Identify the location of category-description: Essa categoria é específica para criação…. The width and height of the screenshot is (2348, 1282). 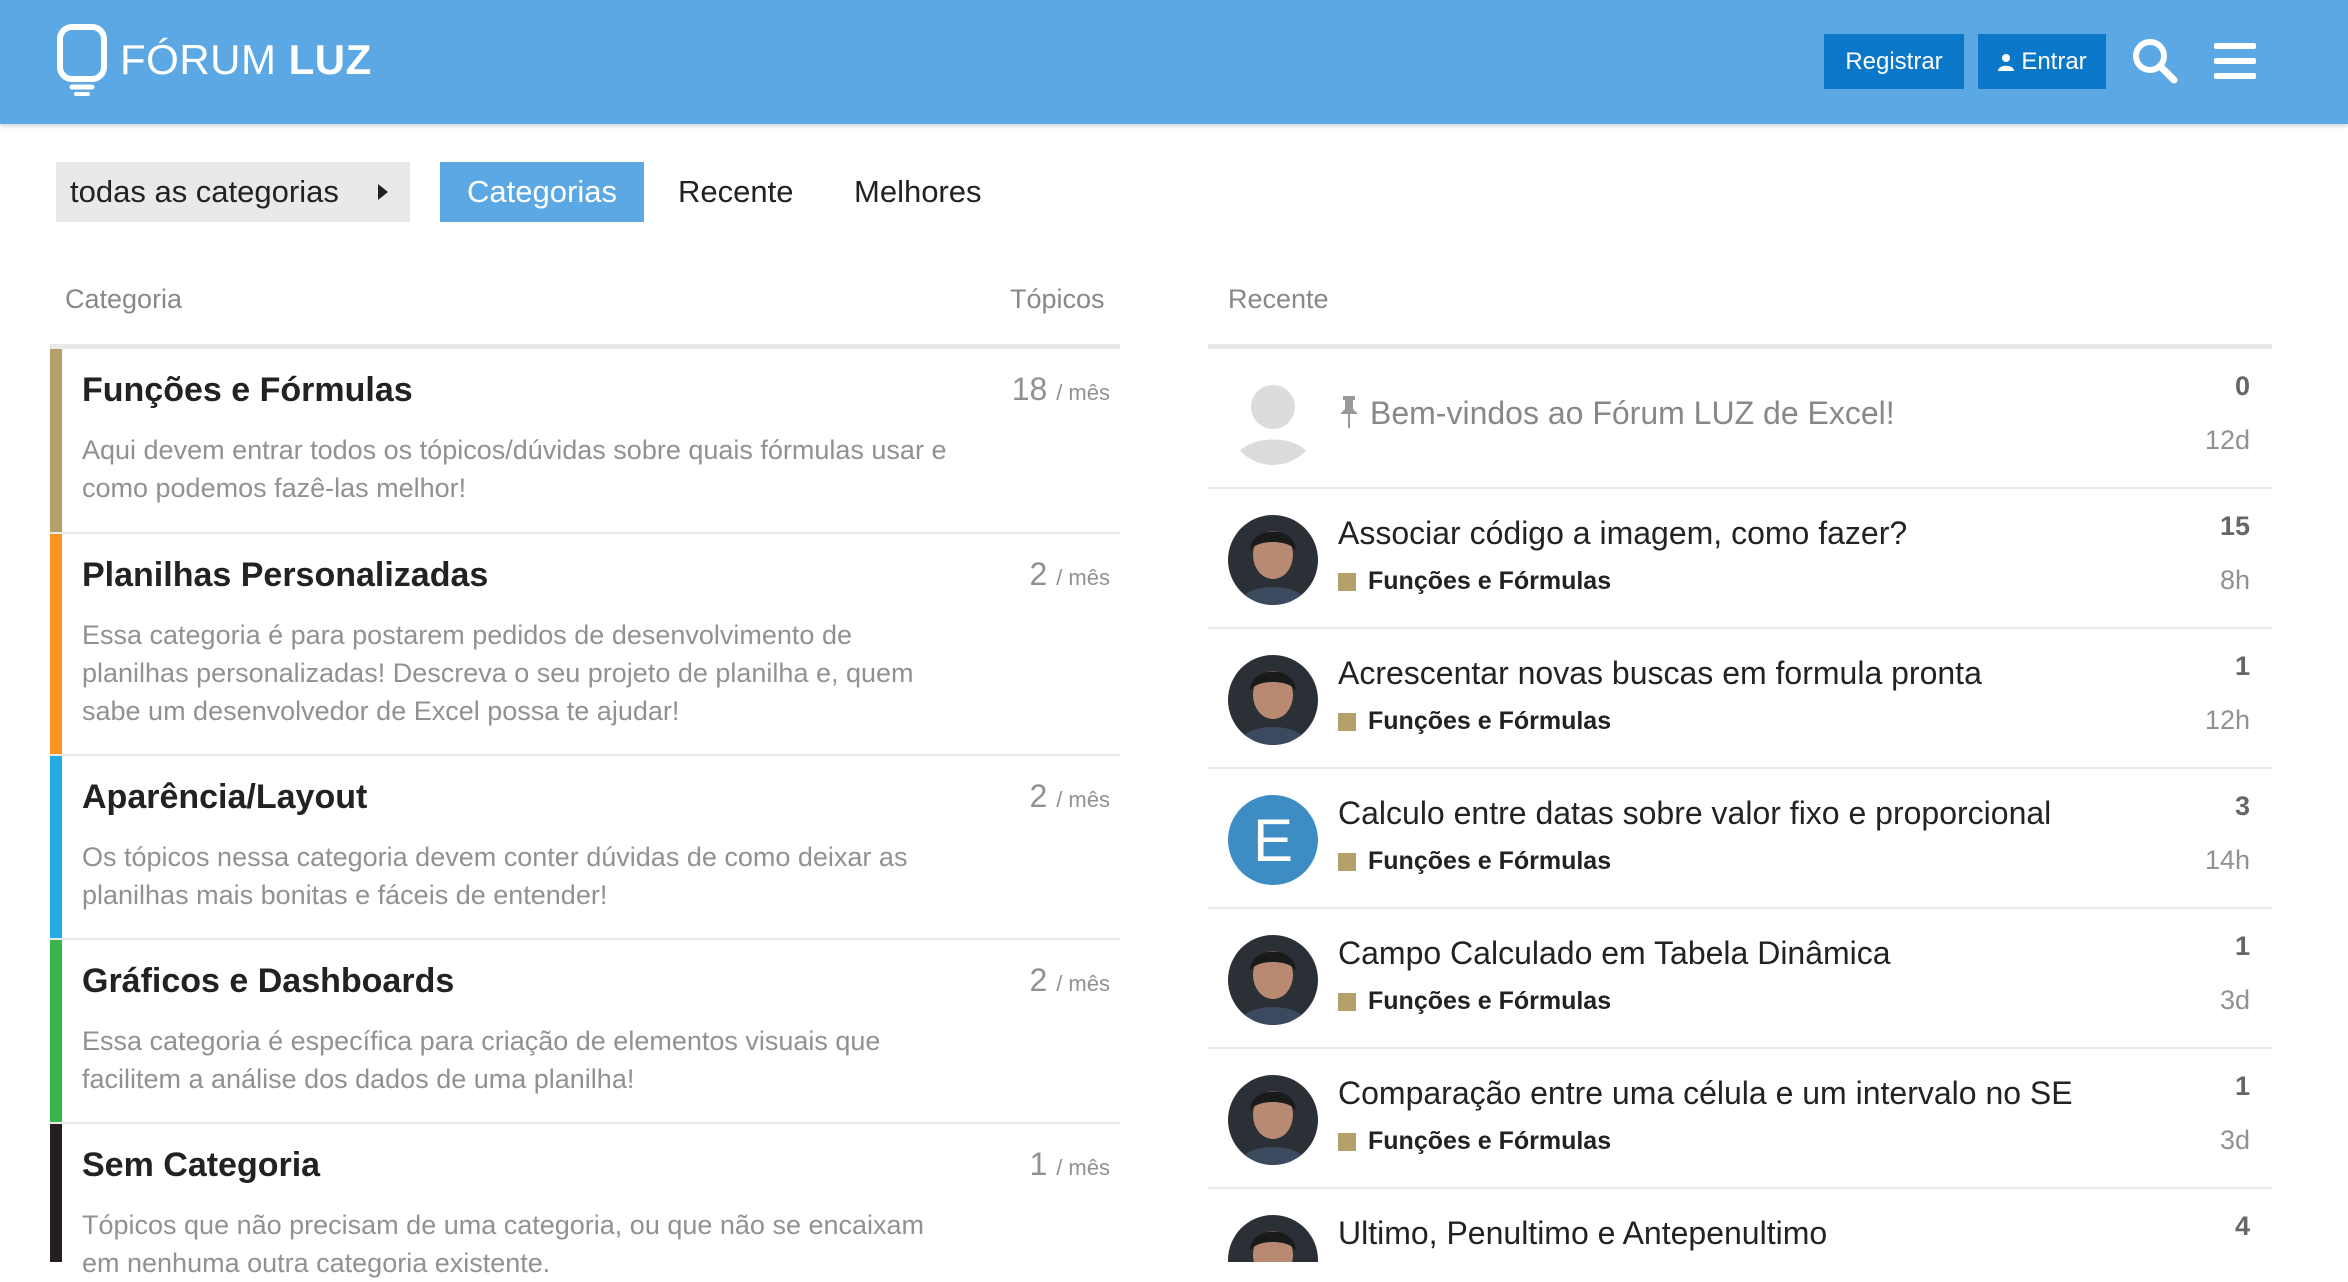
(481, 1060).